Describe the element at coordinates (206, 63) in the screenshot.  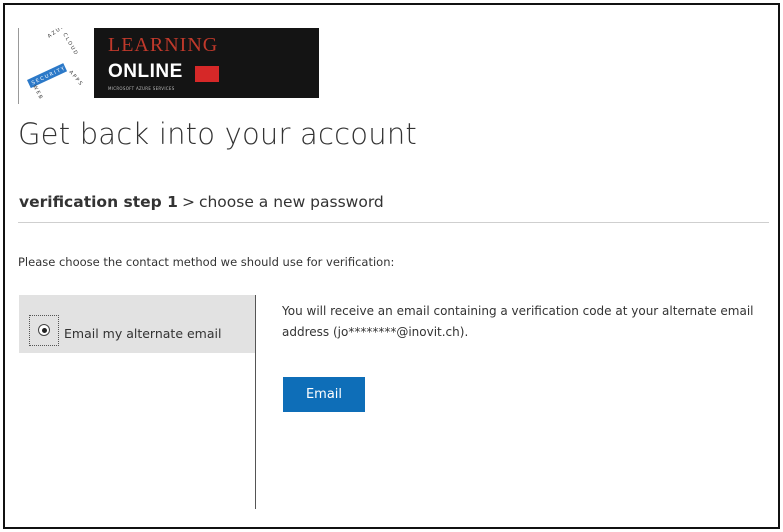
I see `learning-online-brand: LEARNING ONLINE MICROSOFT AZURE SERVICES` at that location.